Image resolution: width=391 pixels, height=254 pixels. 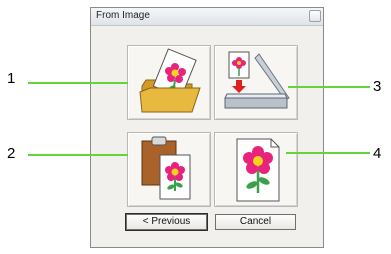 I want to click on close-icon, so click(x=315, y=16).